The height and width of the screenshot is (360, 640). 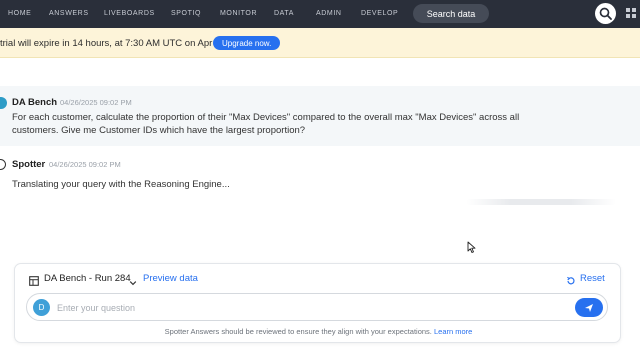 I want to click on nav-develop: DEVELOP, so click(x=379, y=13).